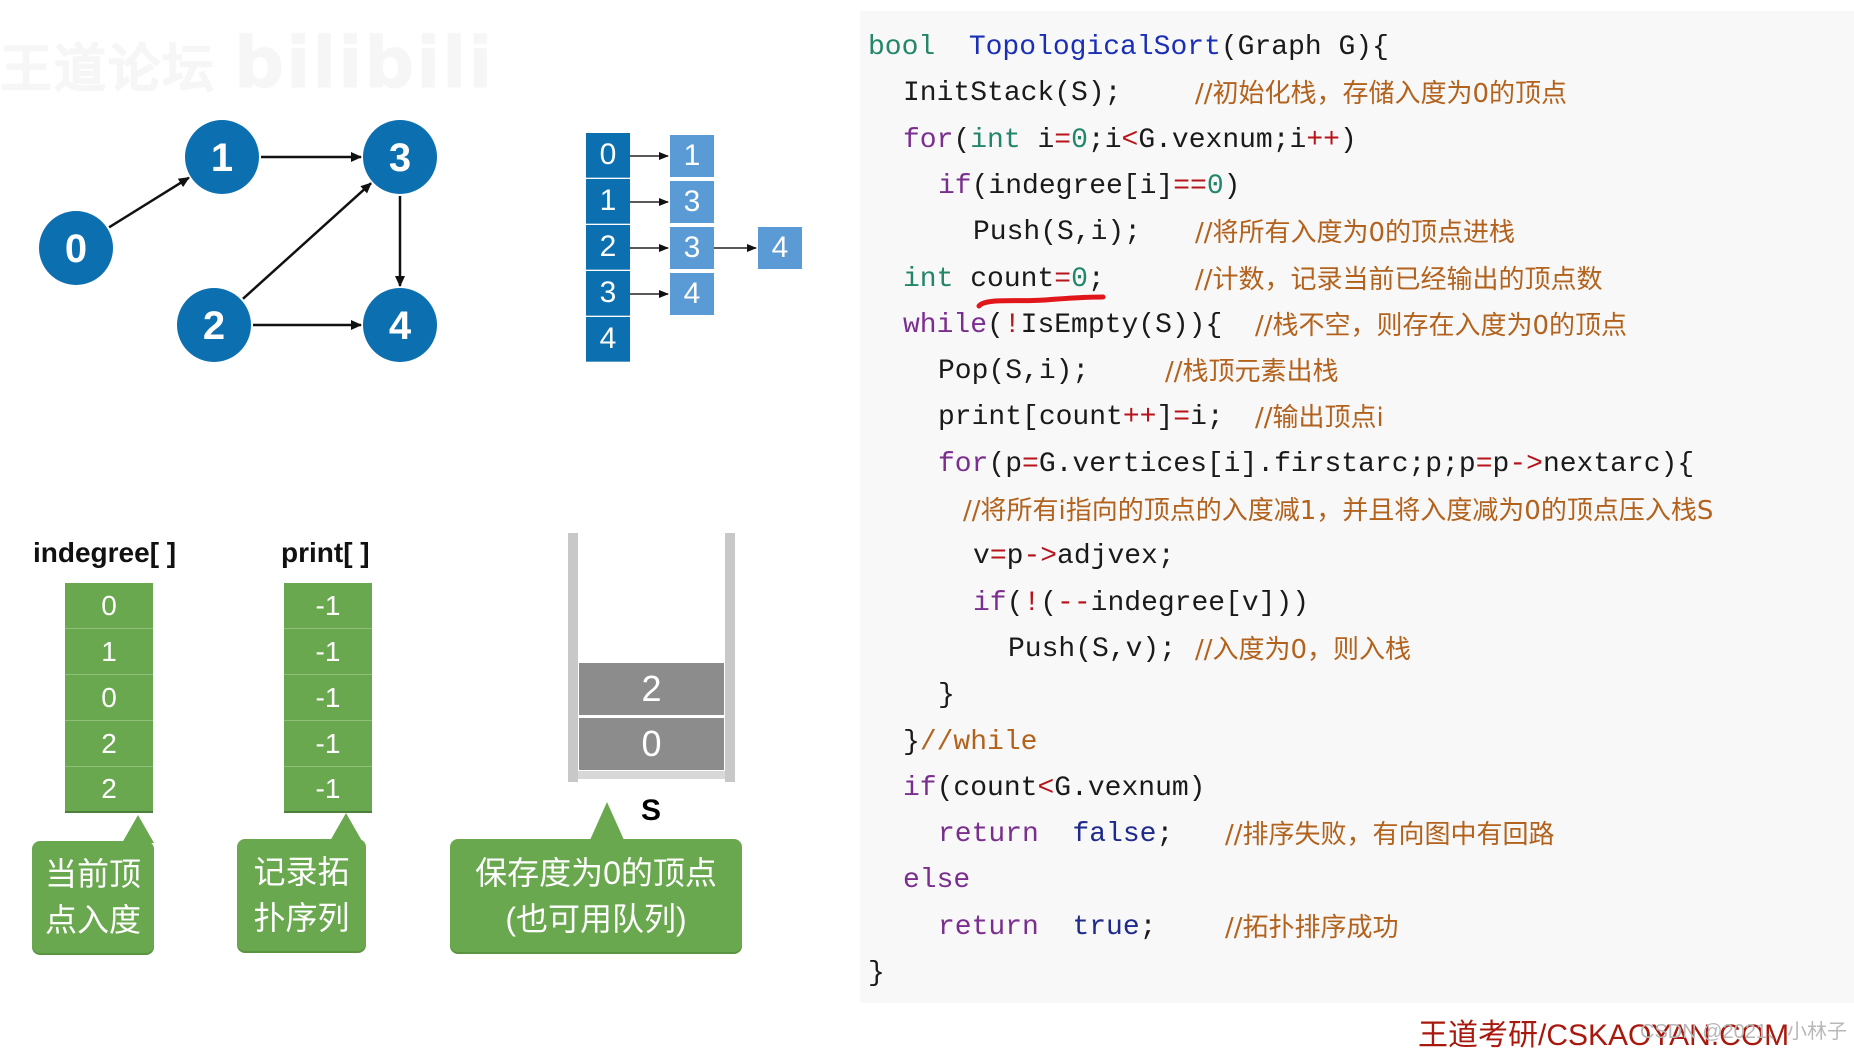 The height and width of the screenshot is (1054, 1854). Describe the element at coordinates (1074, 603) in the screenshot. I see `code-token: --` at that location.